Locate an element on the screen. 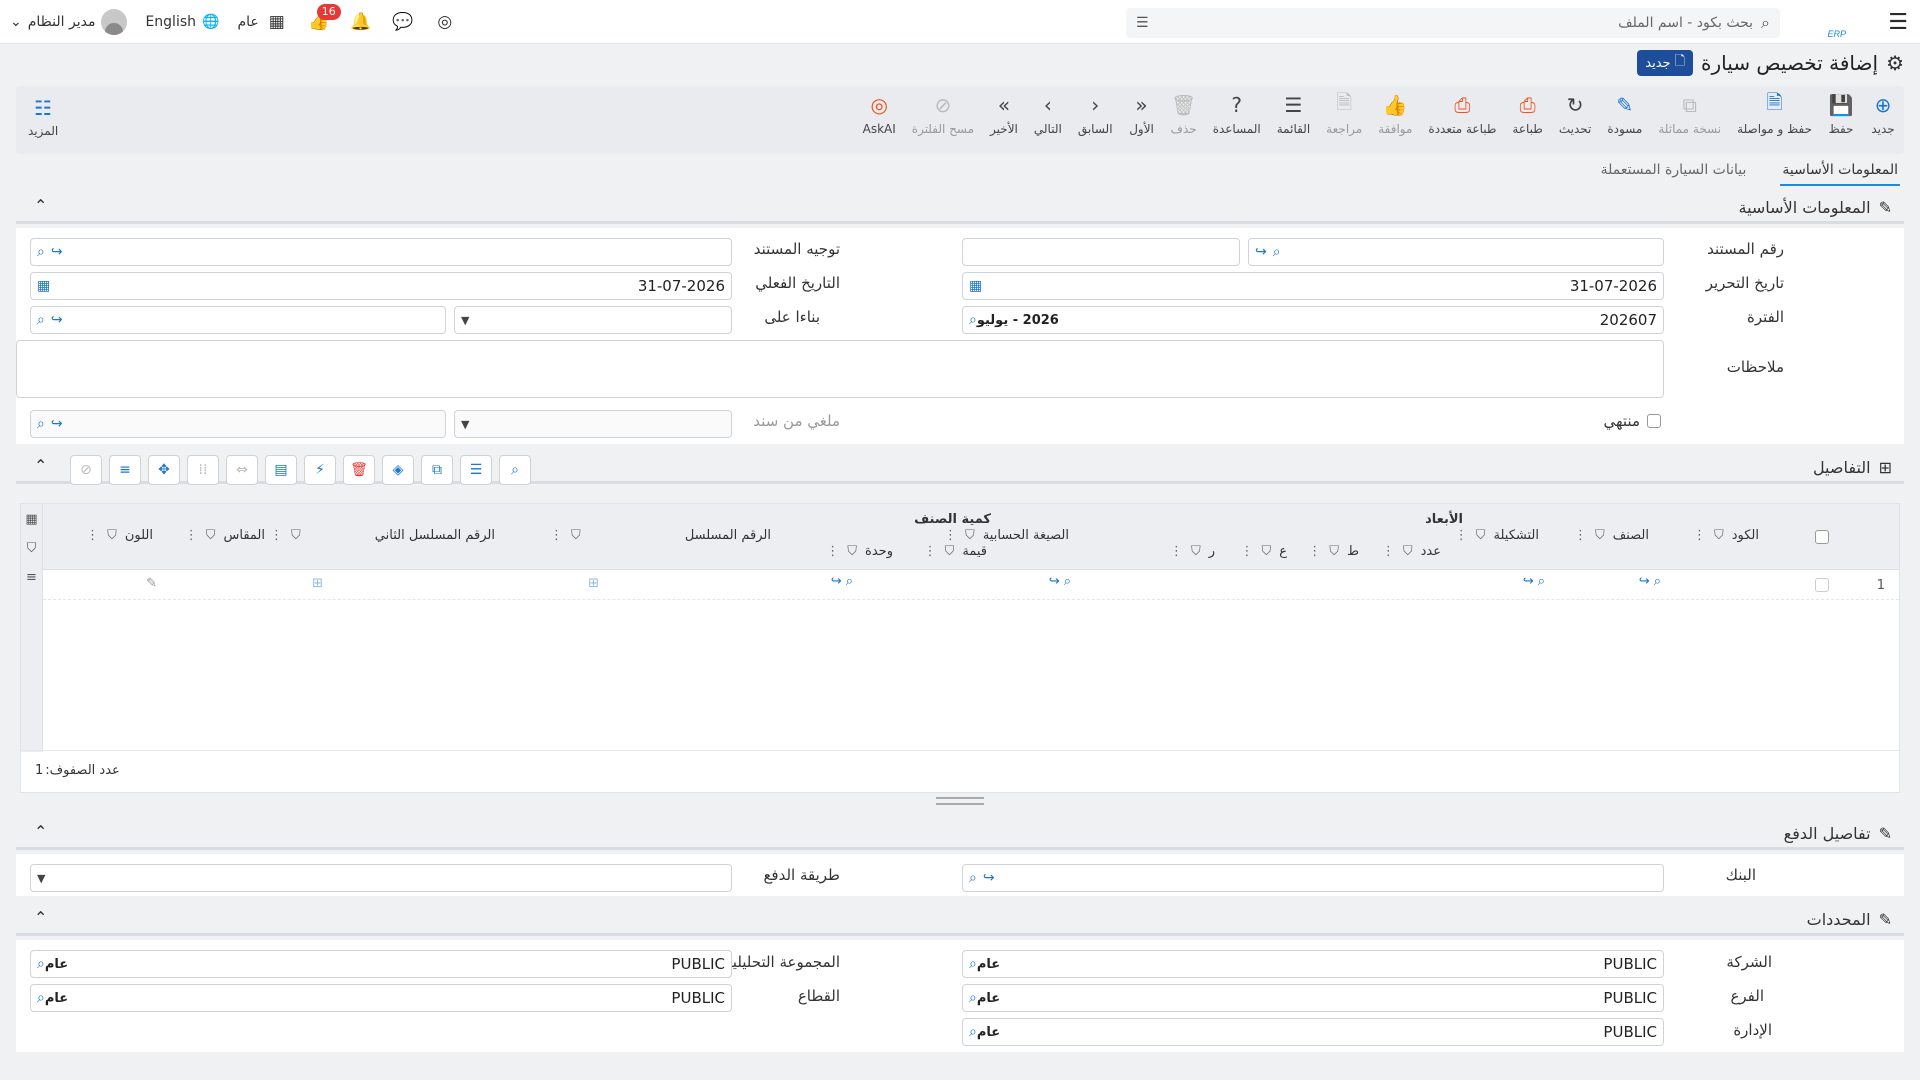  col-r: ر ⛉ ⋮ is located at coordinates (1192, 551).